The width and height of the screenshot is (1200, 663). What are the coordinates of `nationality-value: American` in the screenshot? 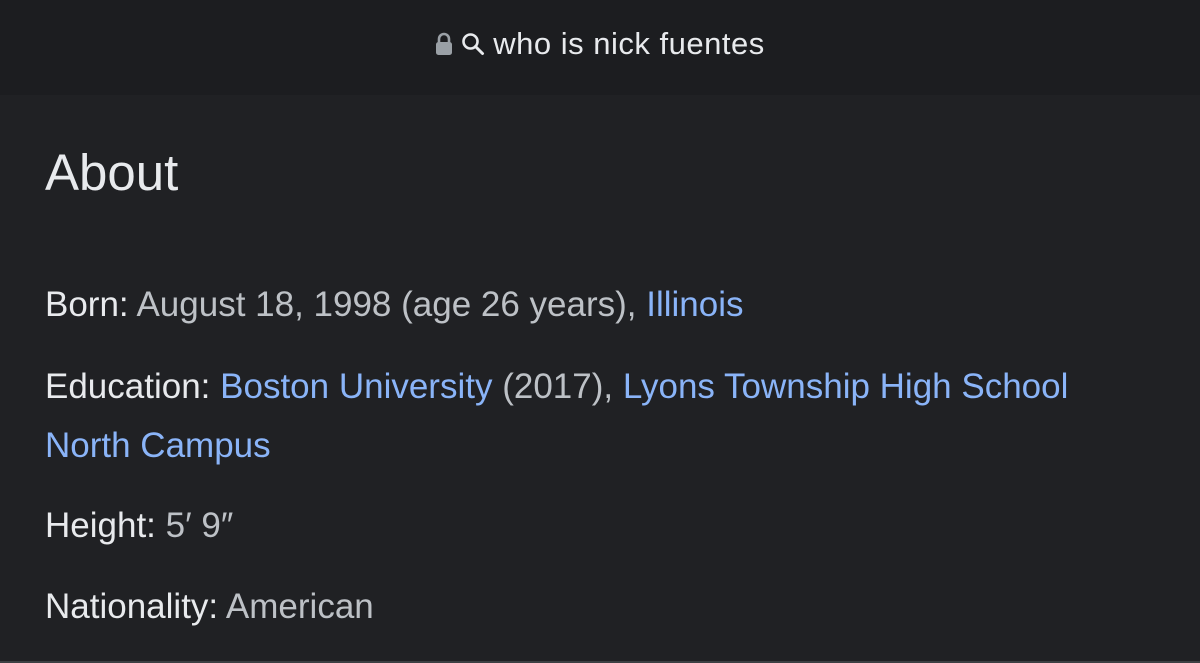 It's located at (296, 606).